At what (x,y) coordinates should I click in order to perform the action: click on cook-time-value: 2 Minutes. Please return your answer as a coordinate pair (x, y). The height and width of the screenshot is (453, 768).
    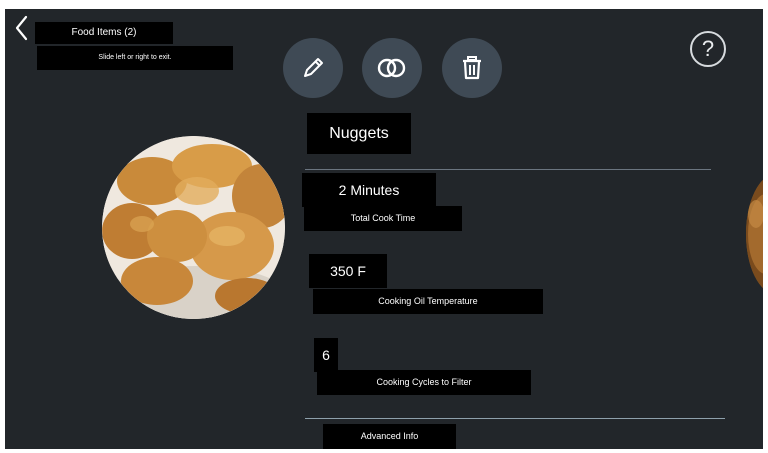
    Looking at the image, I should click on (369, 190).